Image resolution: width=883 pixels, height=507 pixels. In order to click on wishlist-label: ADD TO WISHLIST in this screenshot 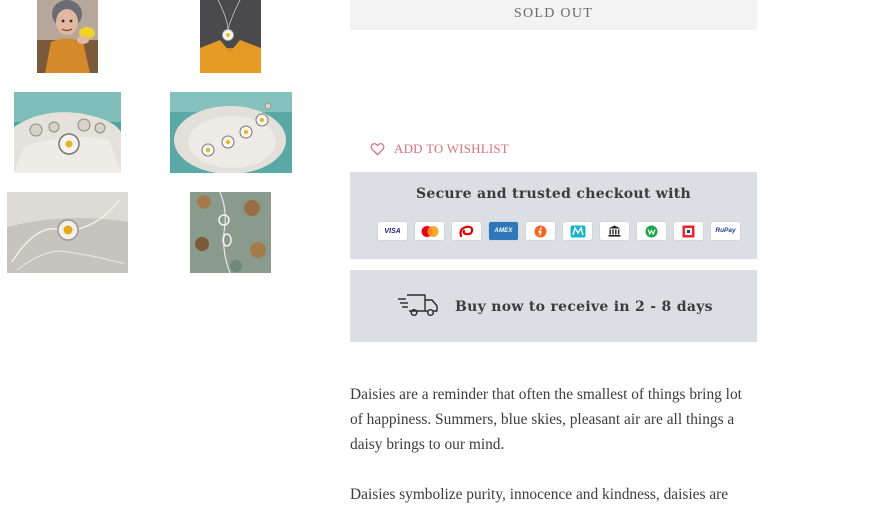, I will do `click(451, 148)`.